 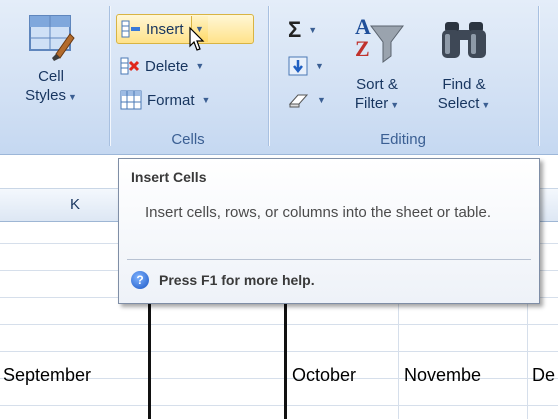 I want to click on sort-filter-label-2: Filter ▼, so click(x=377, y=103).